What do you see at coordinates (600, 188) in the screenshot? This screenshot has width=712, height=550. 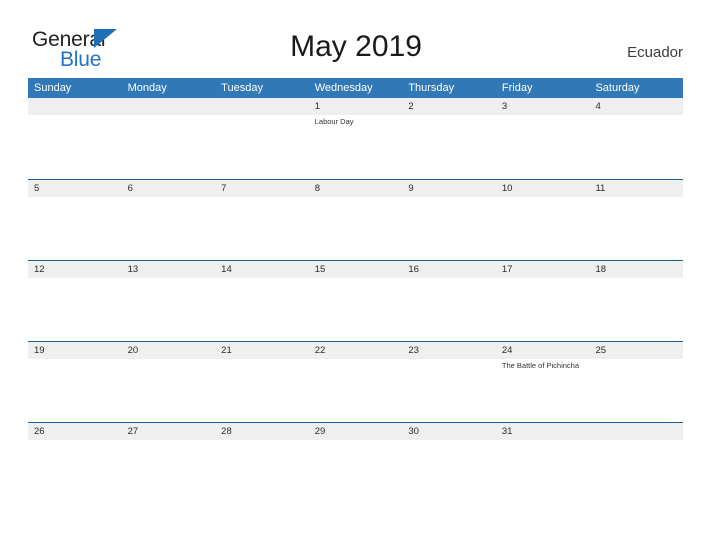 I see `day-number: 11` at bounding box center [600, 188].